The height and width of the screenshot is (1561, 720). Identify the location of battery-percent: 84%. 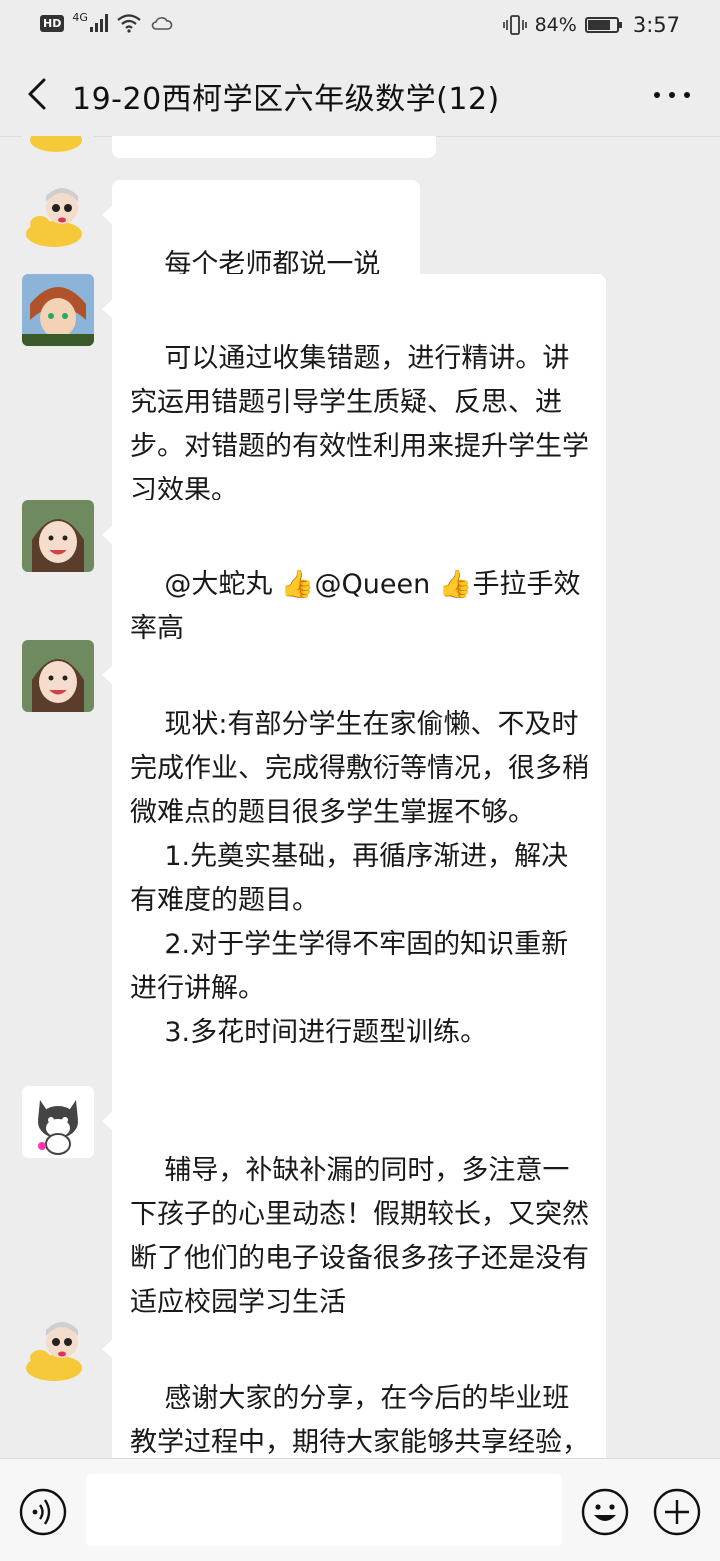
(555, 25).